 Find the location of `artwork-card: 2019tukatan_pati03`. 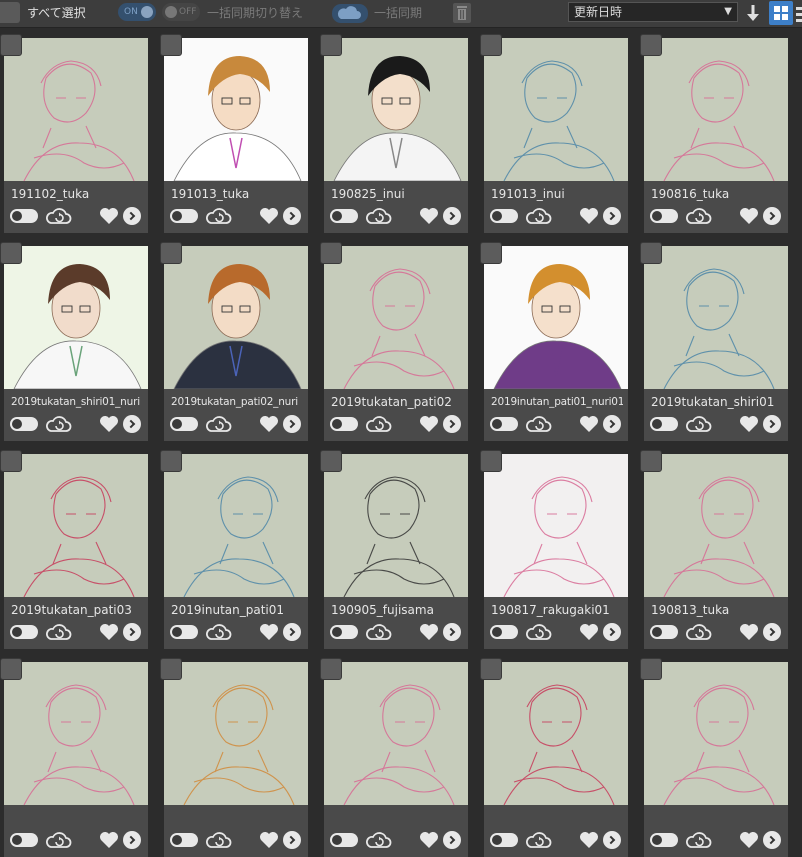

artwork-card: 2019tukatan_pati03 is located at coordinates (74, 549).